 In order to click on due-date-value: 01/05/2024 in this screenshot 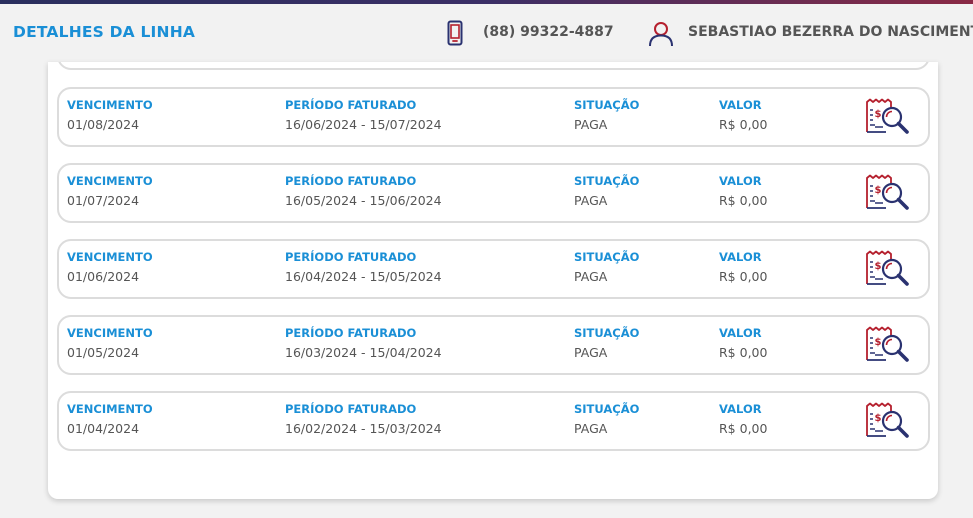, I will do `click(103, 352)`.